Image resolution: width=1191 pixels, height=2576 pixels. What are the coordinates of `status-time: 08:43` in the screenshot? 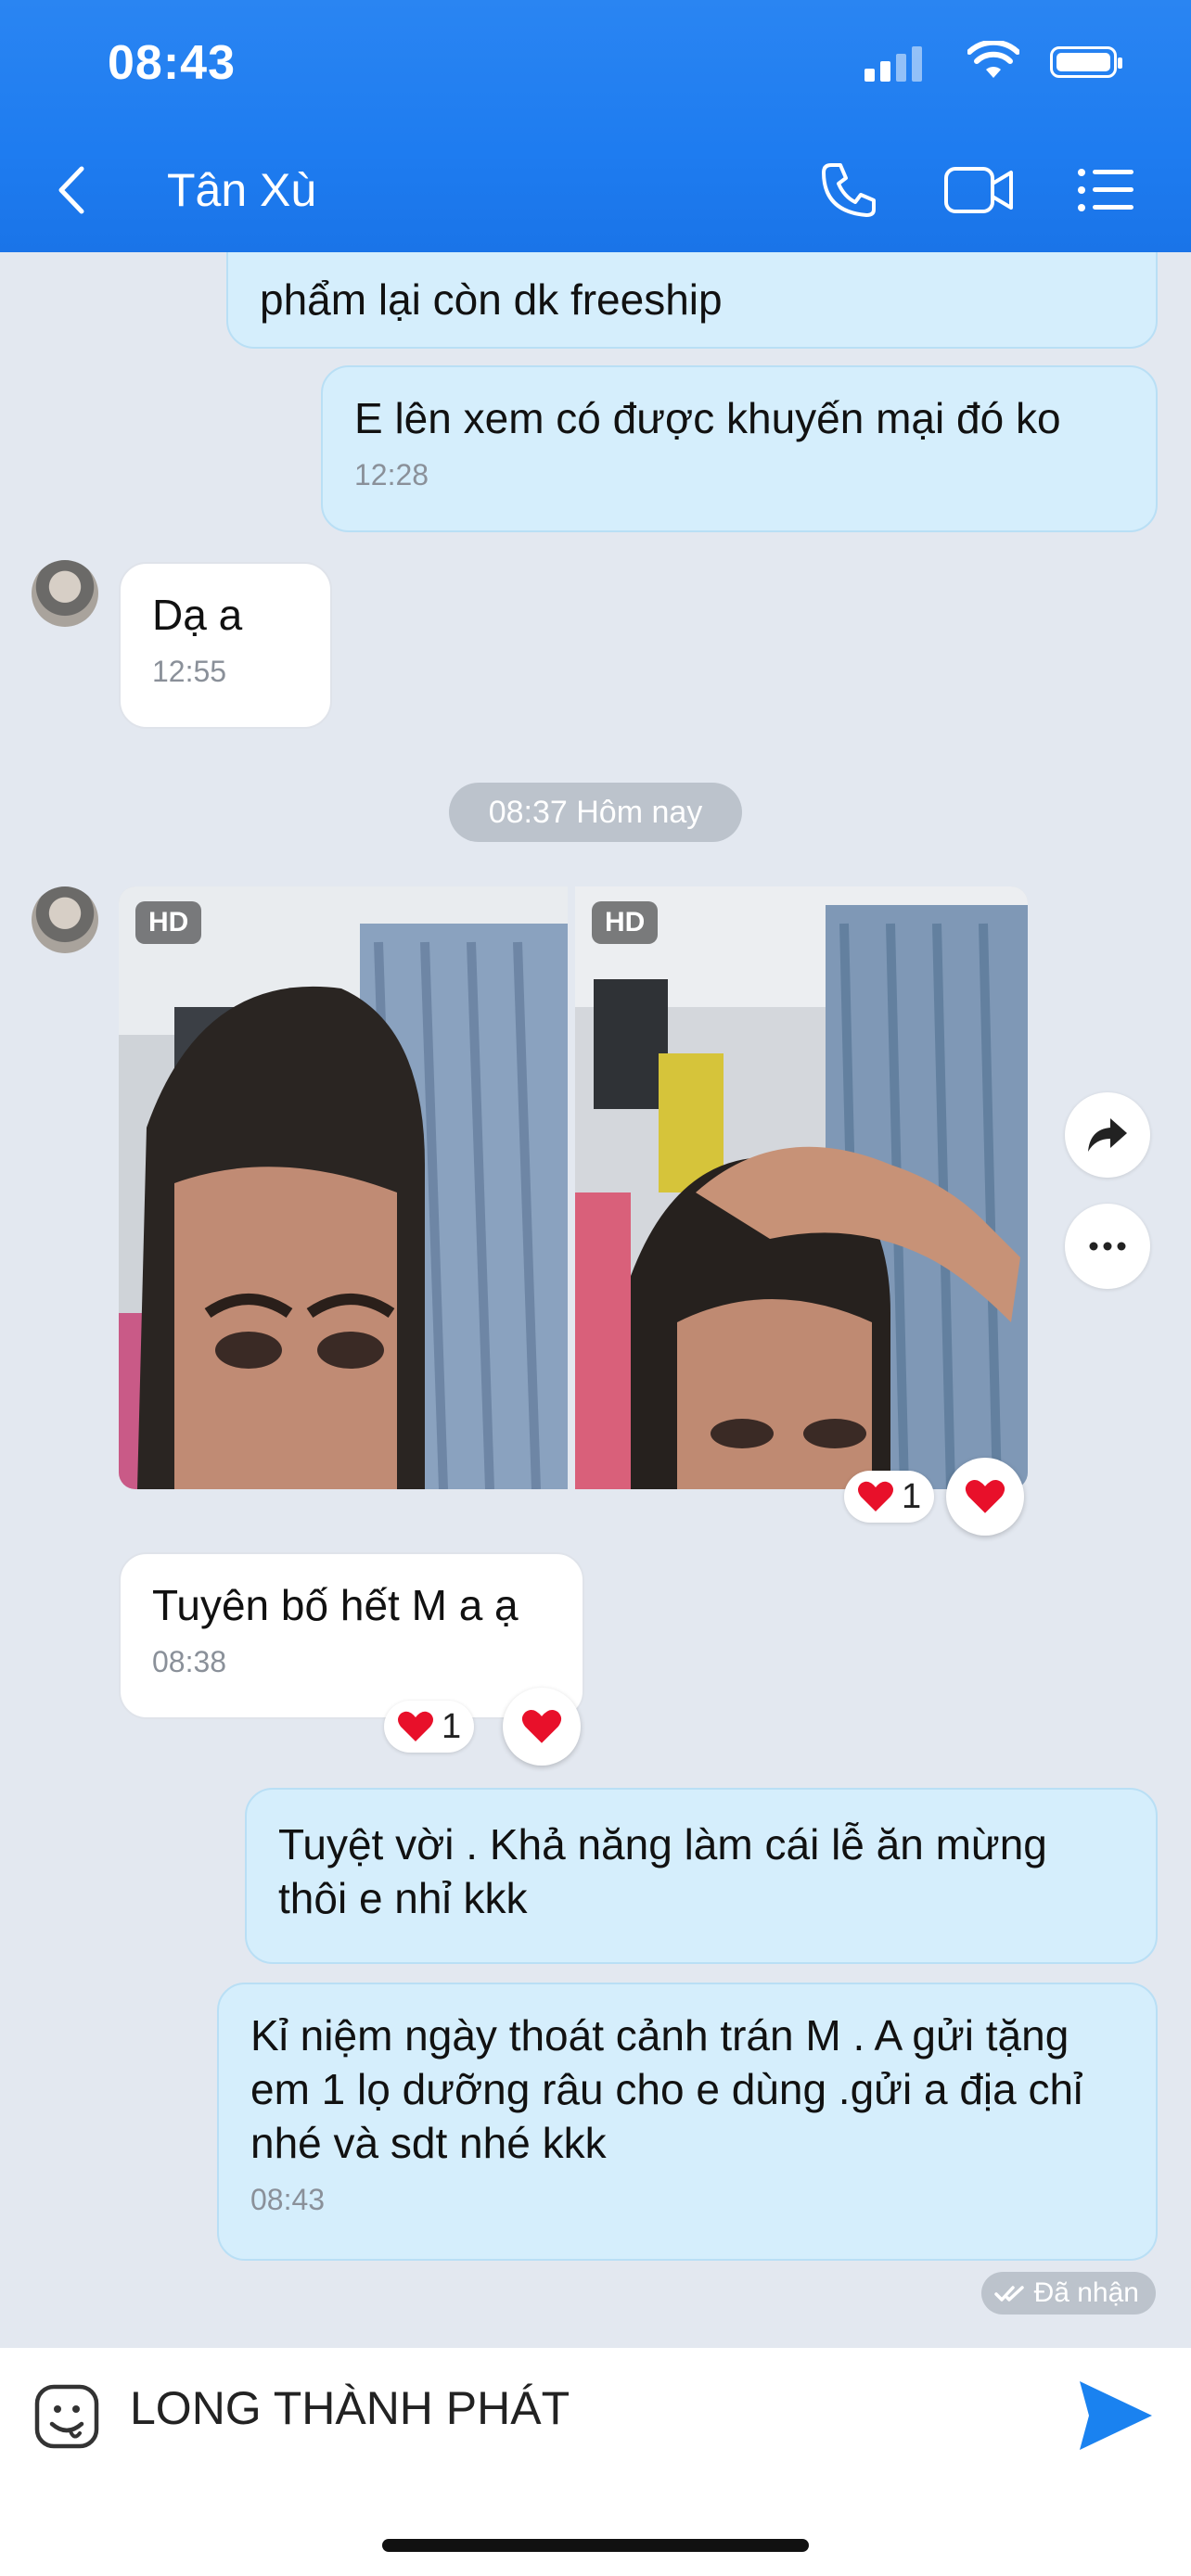 It's located at (172, 63).